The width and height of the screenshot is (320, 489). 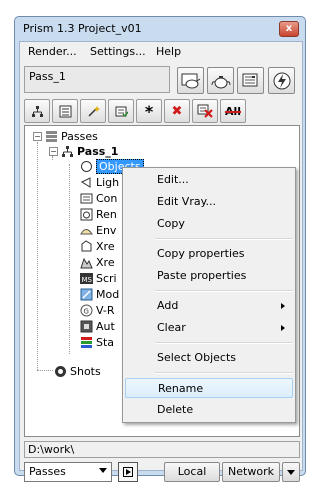 I want to click on tree-node-pass: − Pass_1, so click(x=83, y=151).